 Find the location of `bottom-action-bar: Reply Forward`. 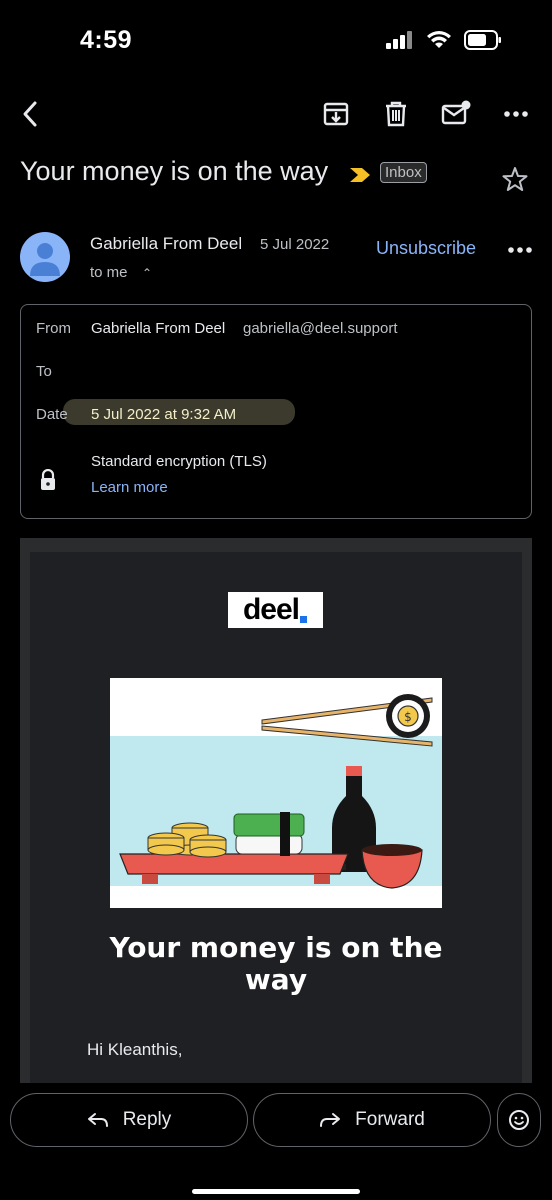

bottom-action-bar: Reply Forward is located at coordinates (276, 1141).